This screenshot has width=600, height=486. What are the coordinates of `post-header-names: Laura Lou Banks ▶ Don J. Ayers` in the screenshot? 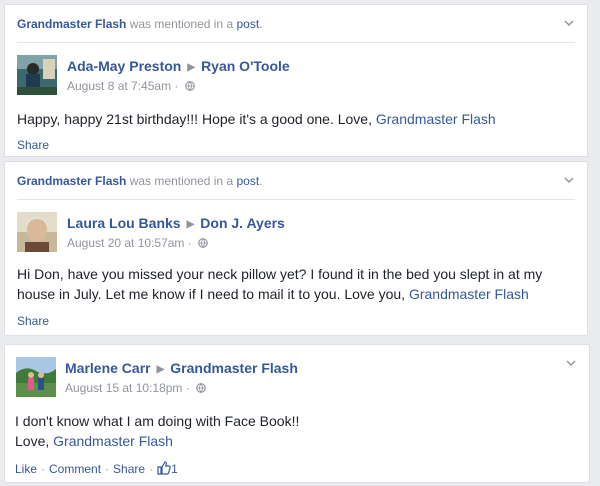 It's located at (176, 223).